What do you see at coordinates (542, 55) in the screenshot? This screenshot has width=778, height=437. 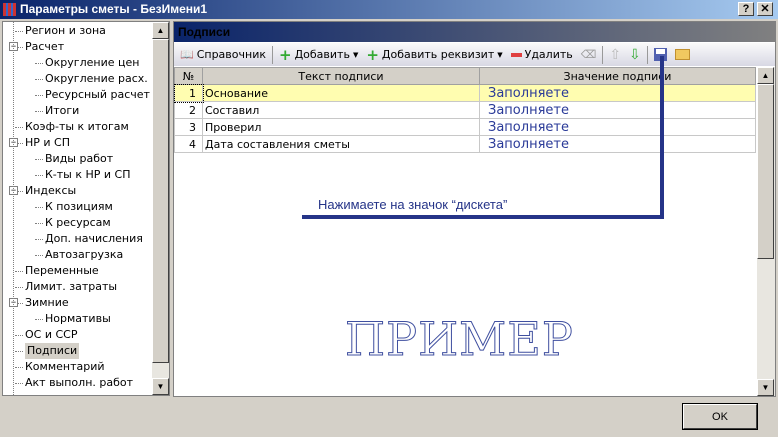 I see `delete-button: Удалить` at bounding box center [542, 55].